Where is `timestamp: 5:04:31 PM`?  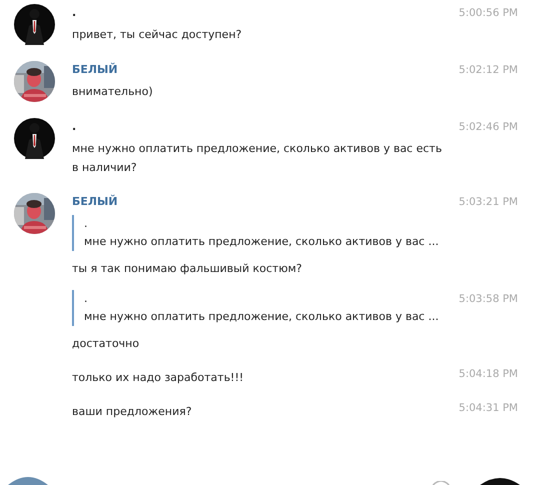
timestamp: 5:04:31 PM is located at coordinates (488, 408).